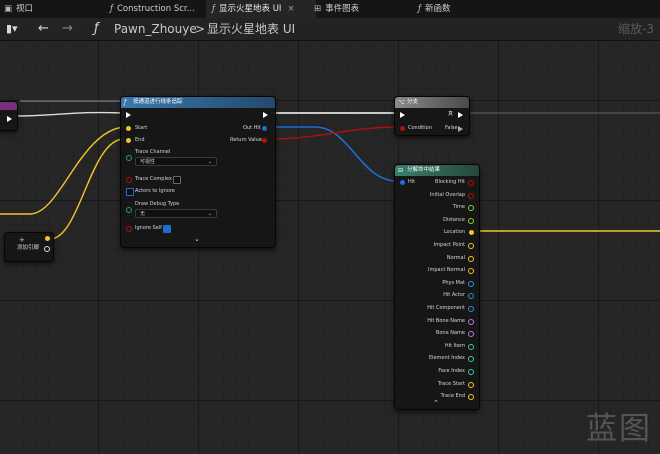 The width and height of the screenshot is (660, 454). What do you see at coordinates (402, 128) in the screenshot?
I see `condition-pin` at bounding box center [402, 128].